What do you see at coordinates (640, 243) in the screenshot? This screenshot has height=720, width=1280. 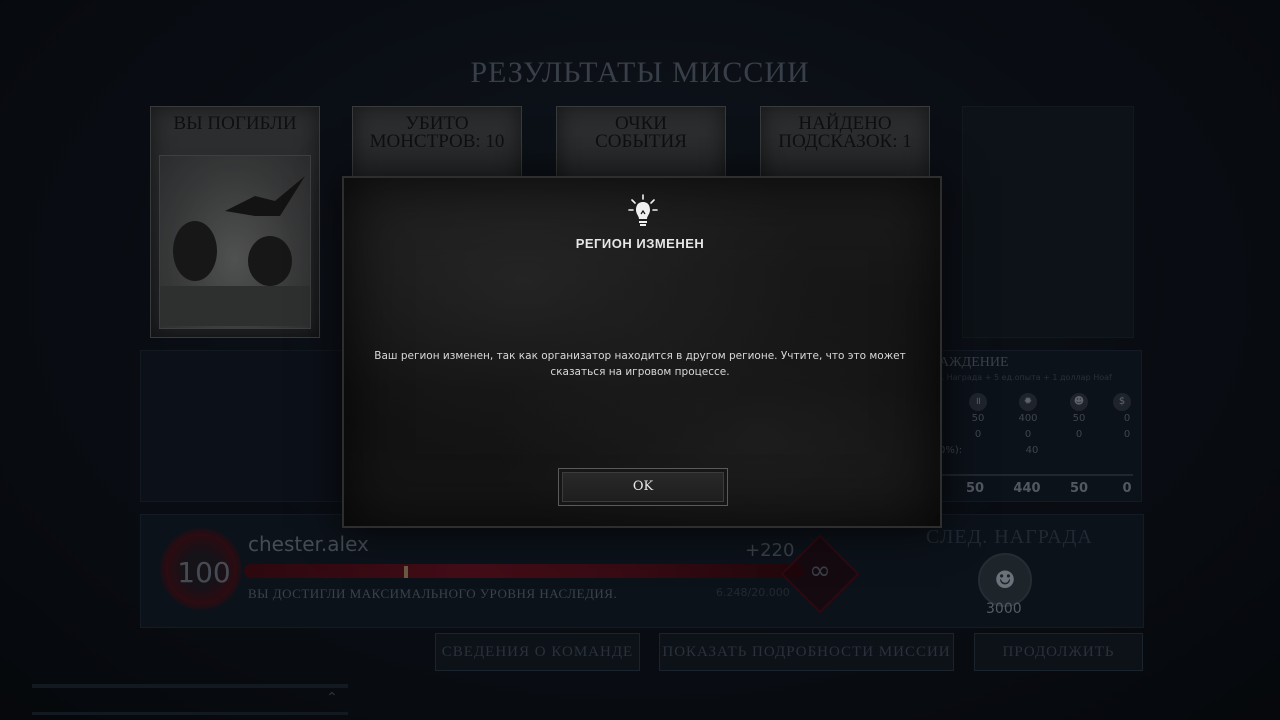 I see `dialog-title: РЕГИОН ИЗМЕНЕН` at bounding box center [640, 243].